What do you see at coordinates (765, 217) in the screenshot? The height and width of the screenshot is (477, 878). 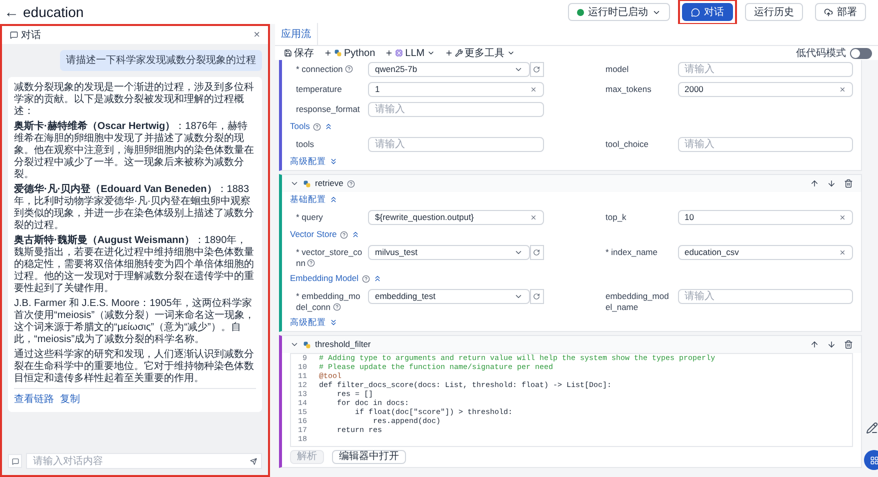 I see `input-field: 10` at bounding box center [765, 217].